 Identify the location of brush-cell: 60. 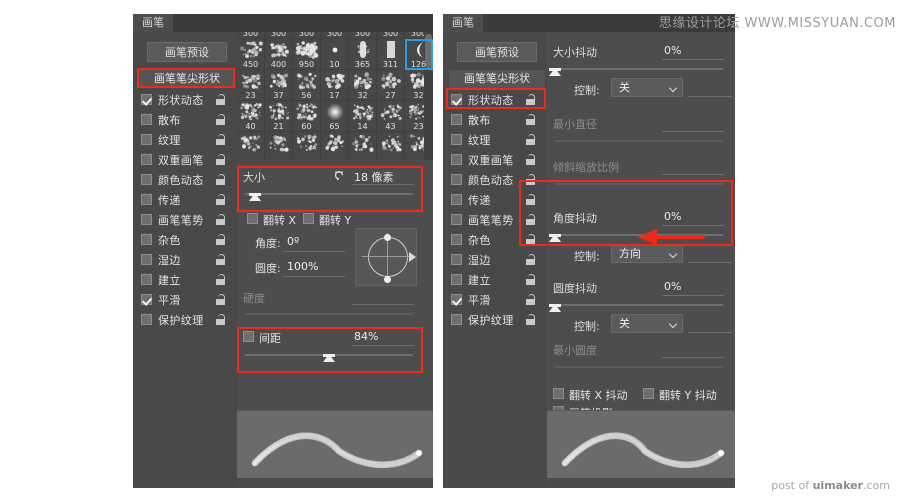
(307, 116).